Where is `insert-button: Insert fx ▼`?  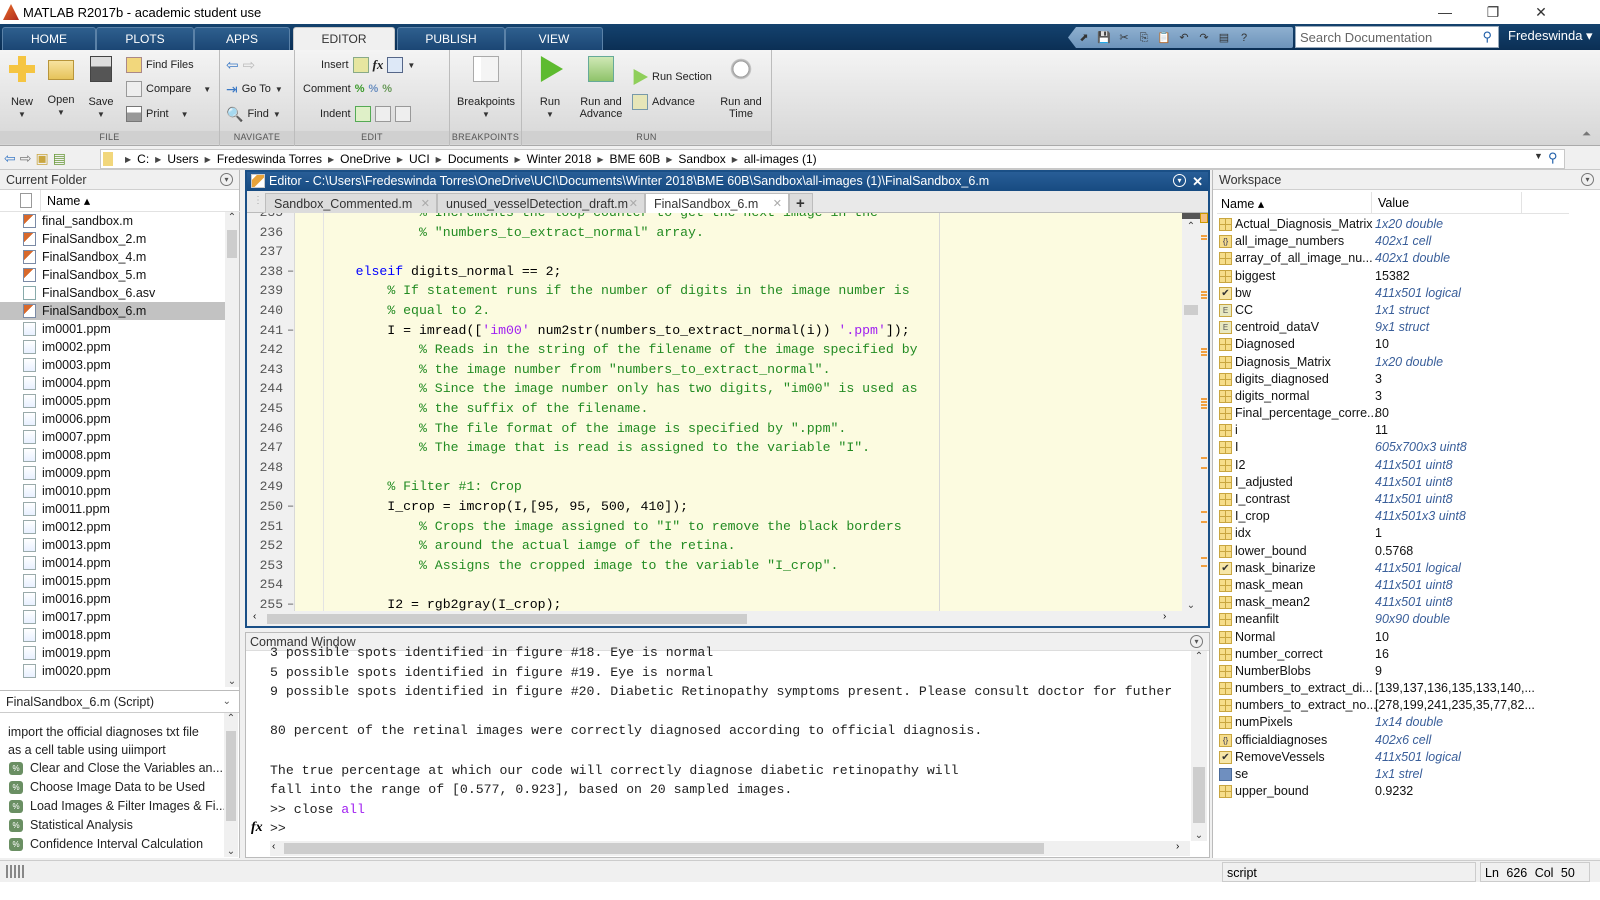 insert-button: Insert fx ▼ is located at coordinates (368, 65).